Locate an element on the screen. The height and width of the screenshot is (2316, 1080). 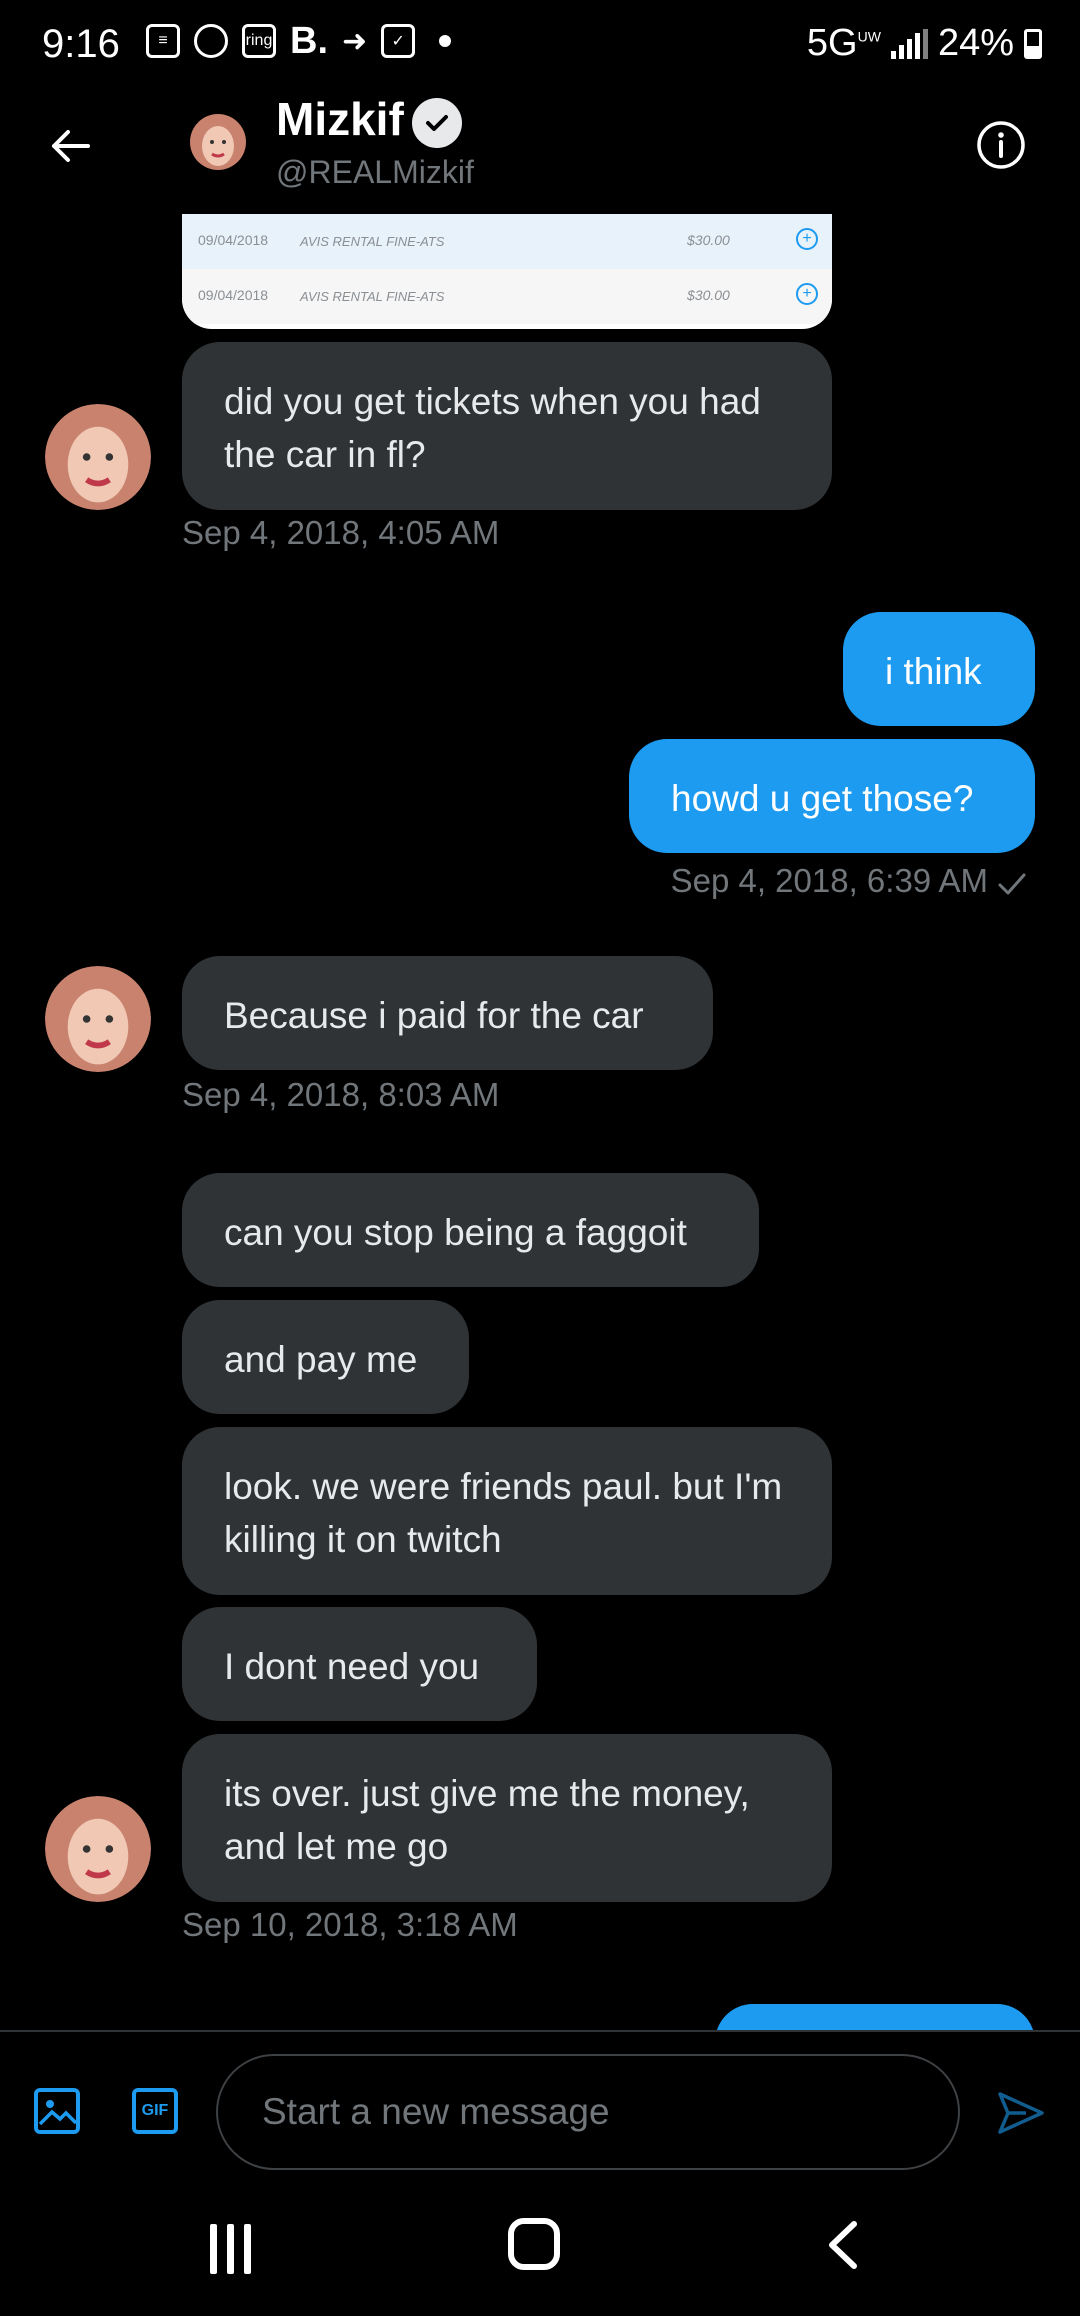
back-arrow-icon is located at coordinates (70, 146).